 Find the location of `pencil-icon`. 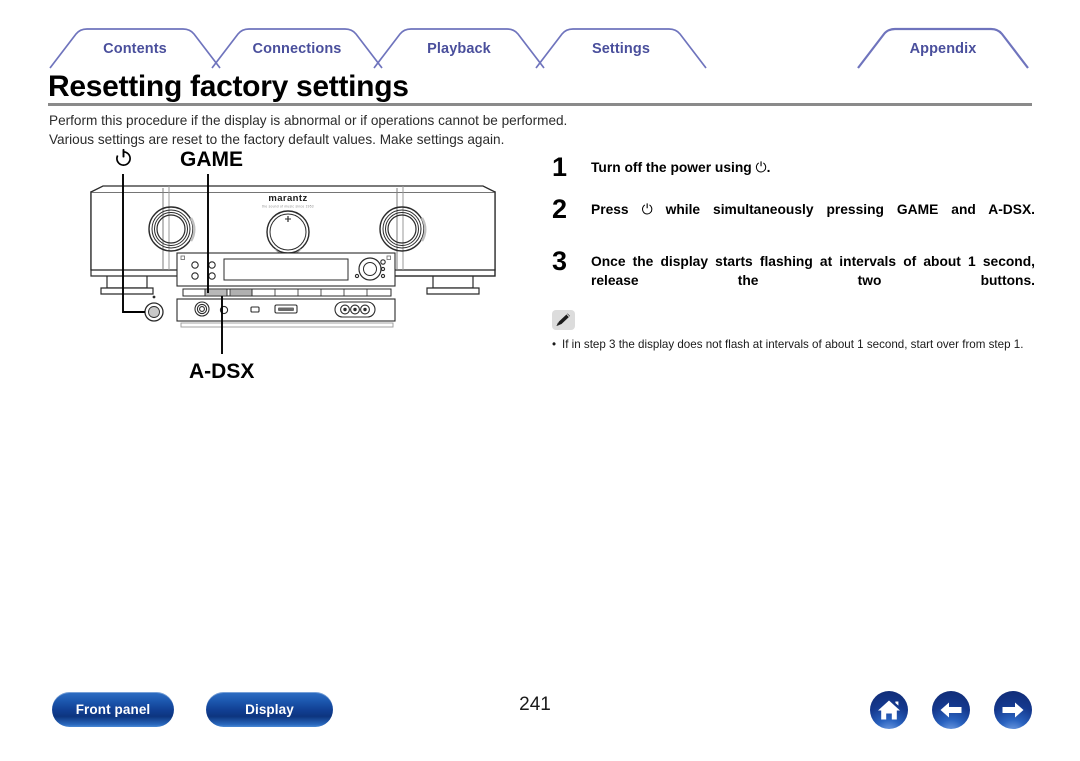

pencil-icon is located at coordinates (563, 320).